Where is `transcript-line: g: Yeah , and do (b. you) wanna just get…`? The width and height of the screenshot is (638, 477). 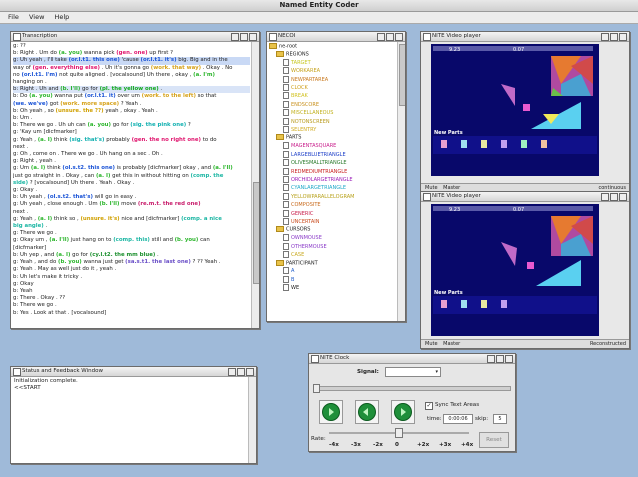 transcript-line: g: Yeah , and do (b. you) wanna just get… is located at coordinates (131, 262).